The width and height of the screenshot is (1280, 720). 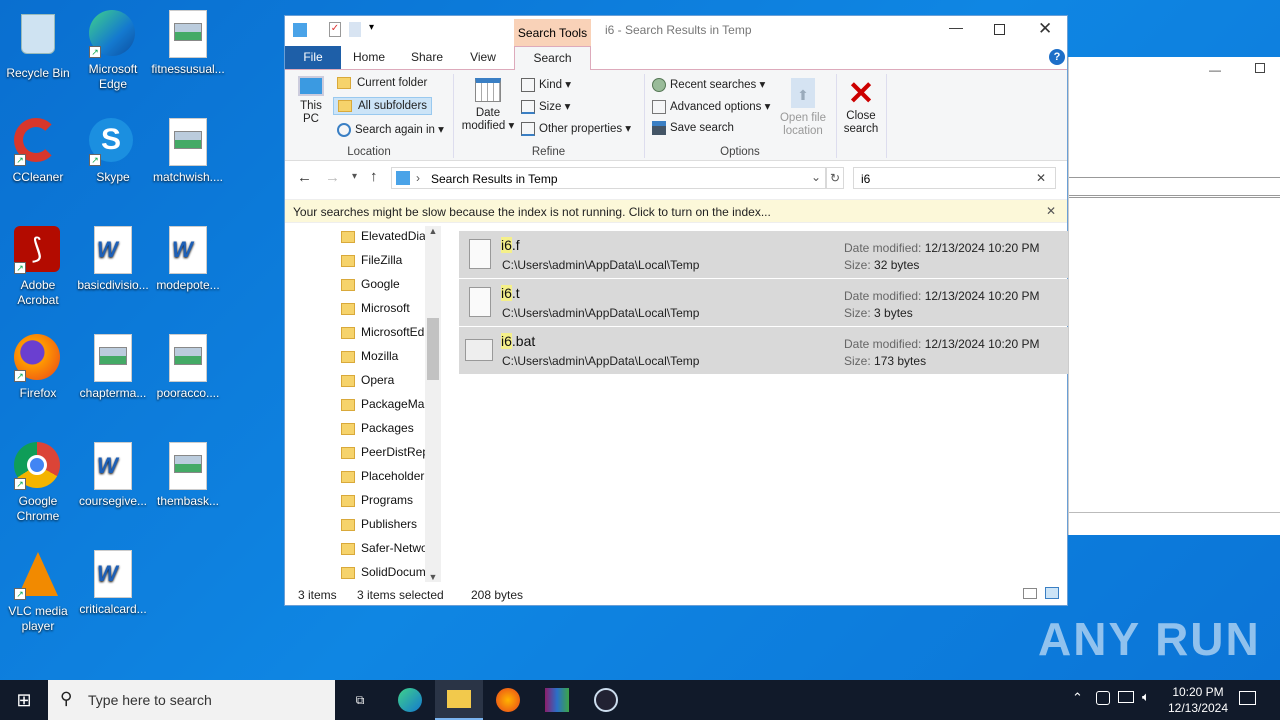 I want to click on maximize-button, so click(x=999, y=29).